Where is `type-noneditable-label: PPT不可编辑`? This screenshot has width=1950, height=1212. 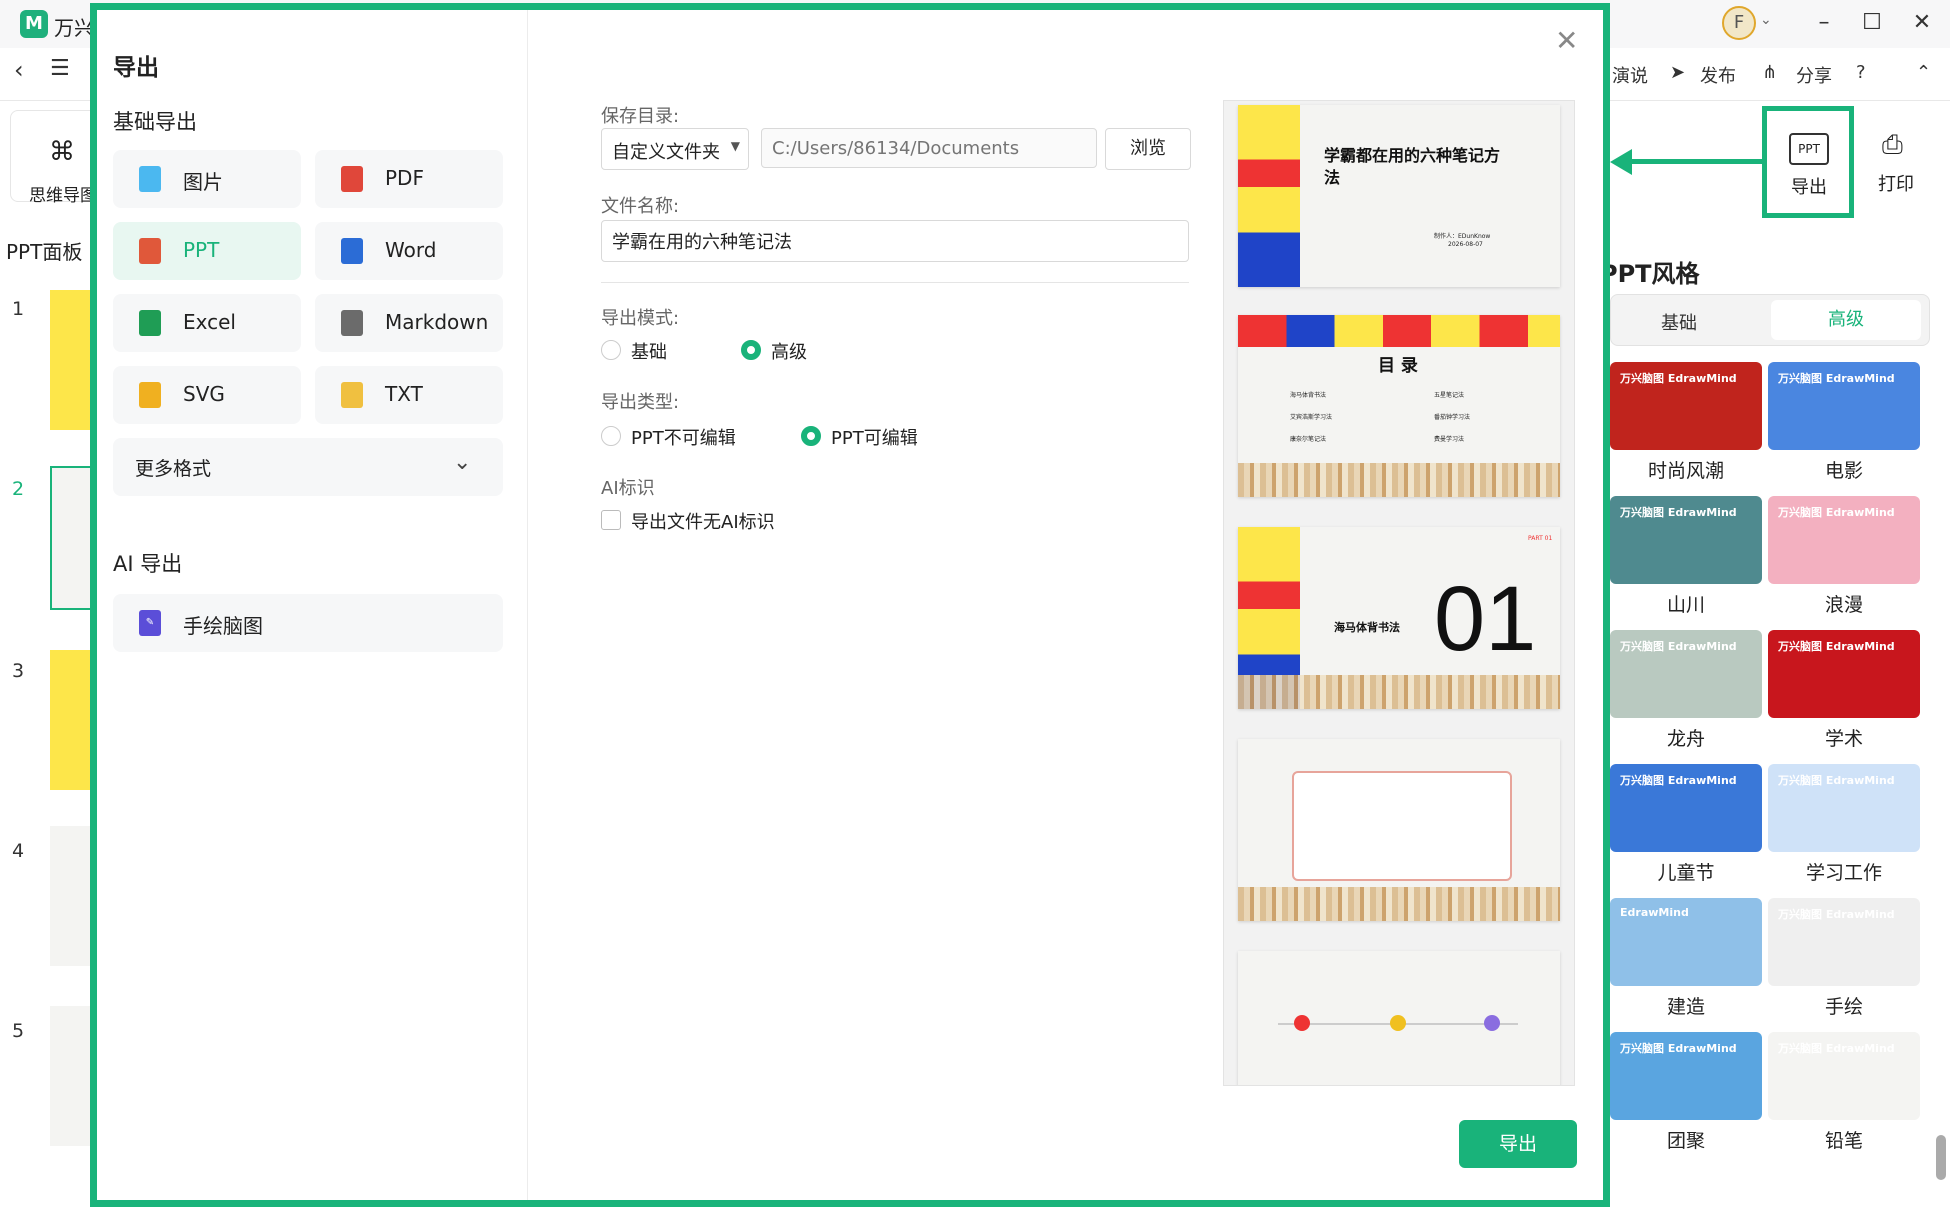 type-noneditable-label: PPT不可编辑 is located at coordinates (683, 437).